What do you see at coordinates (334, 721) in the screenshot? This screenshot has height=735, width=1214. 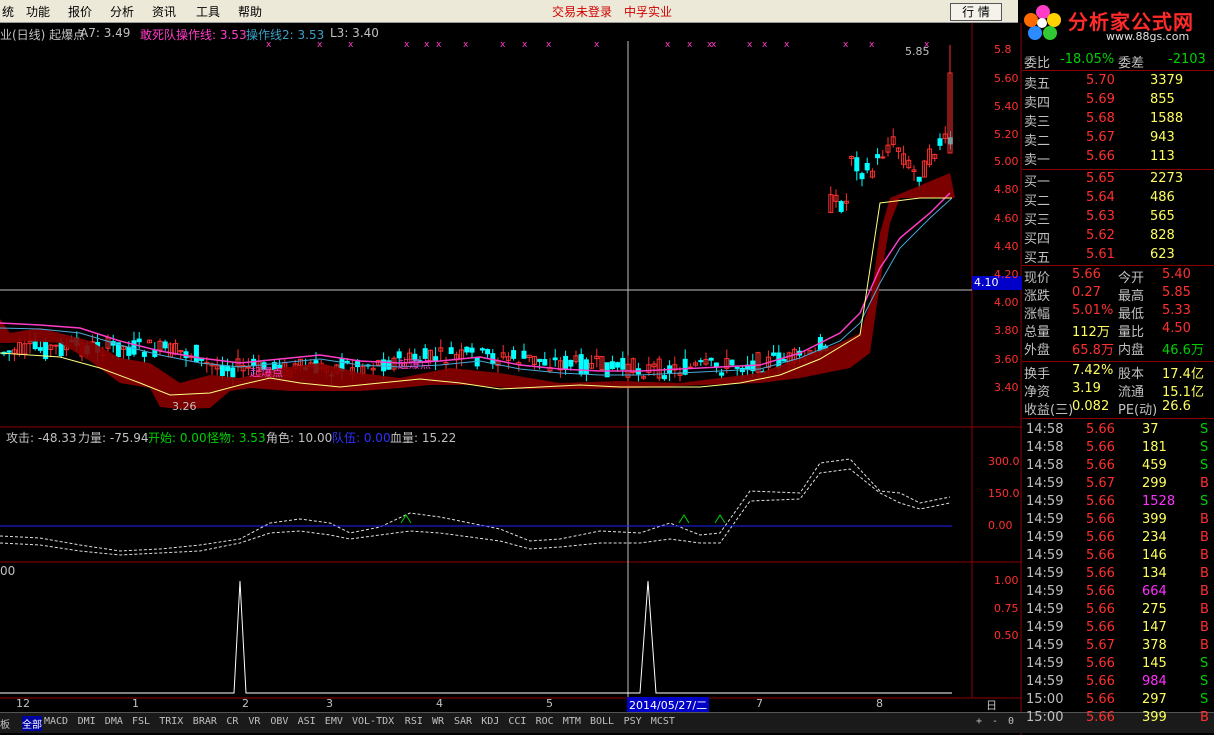 I see `tab-emv: EMV` at bounding box center [334, 721].